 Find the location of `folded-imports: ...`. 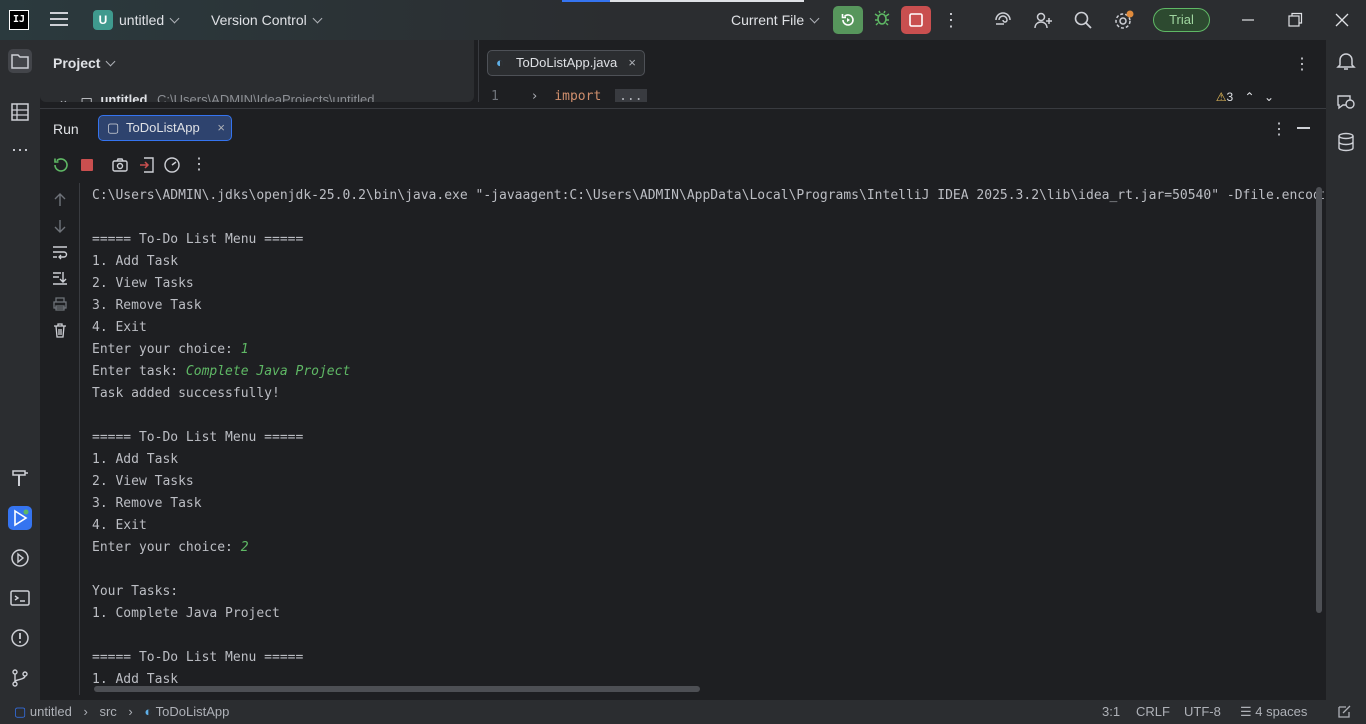

folded-imports: ... is located at coordinates (631, 95).